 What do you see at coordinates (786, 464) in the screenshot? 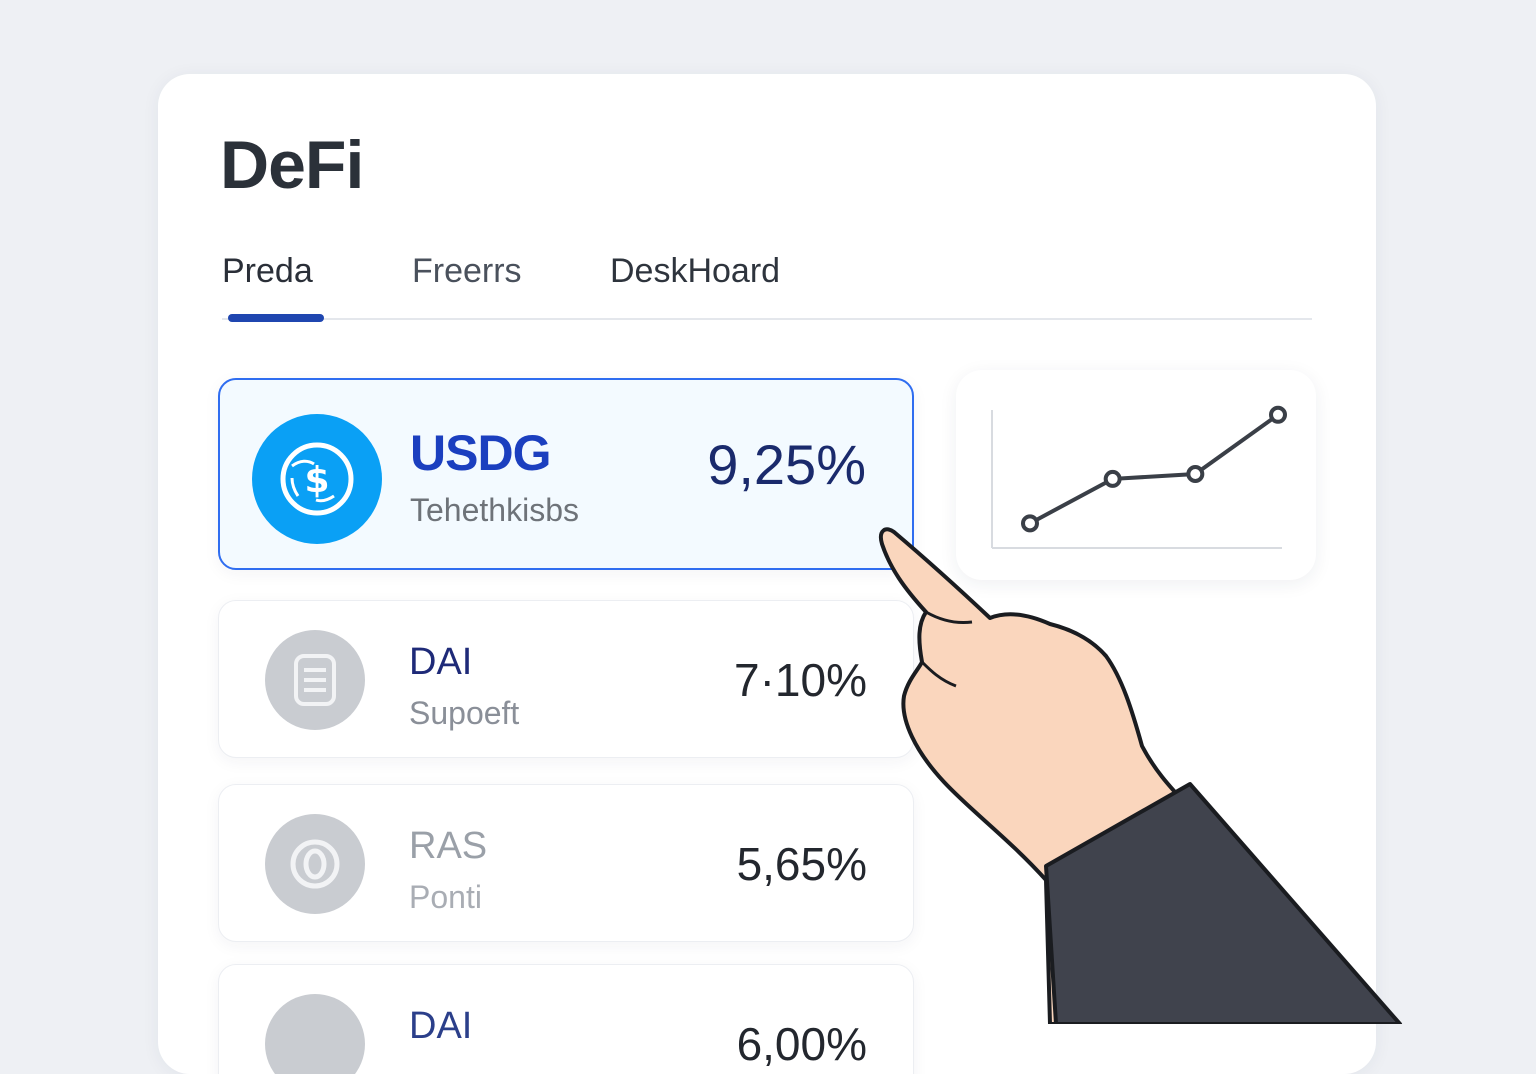
I see `asset-rate: 9,25%` at bounding box center [786, 464].